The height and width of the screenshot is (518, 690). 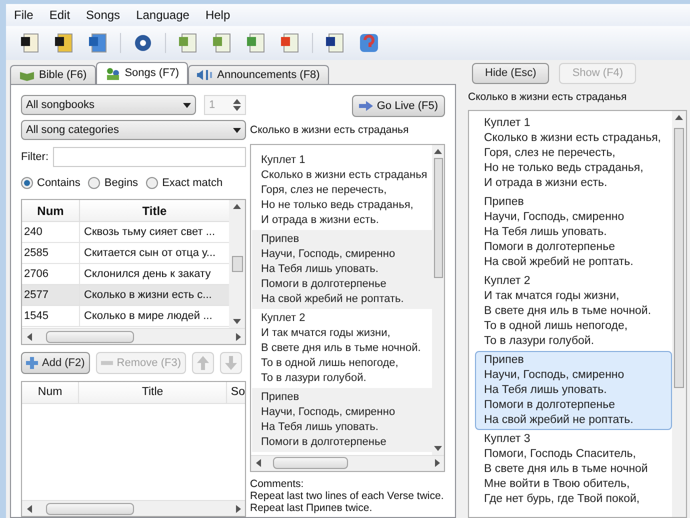 I want to click on add-button: Add (F2), so click(x=55, y=363).